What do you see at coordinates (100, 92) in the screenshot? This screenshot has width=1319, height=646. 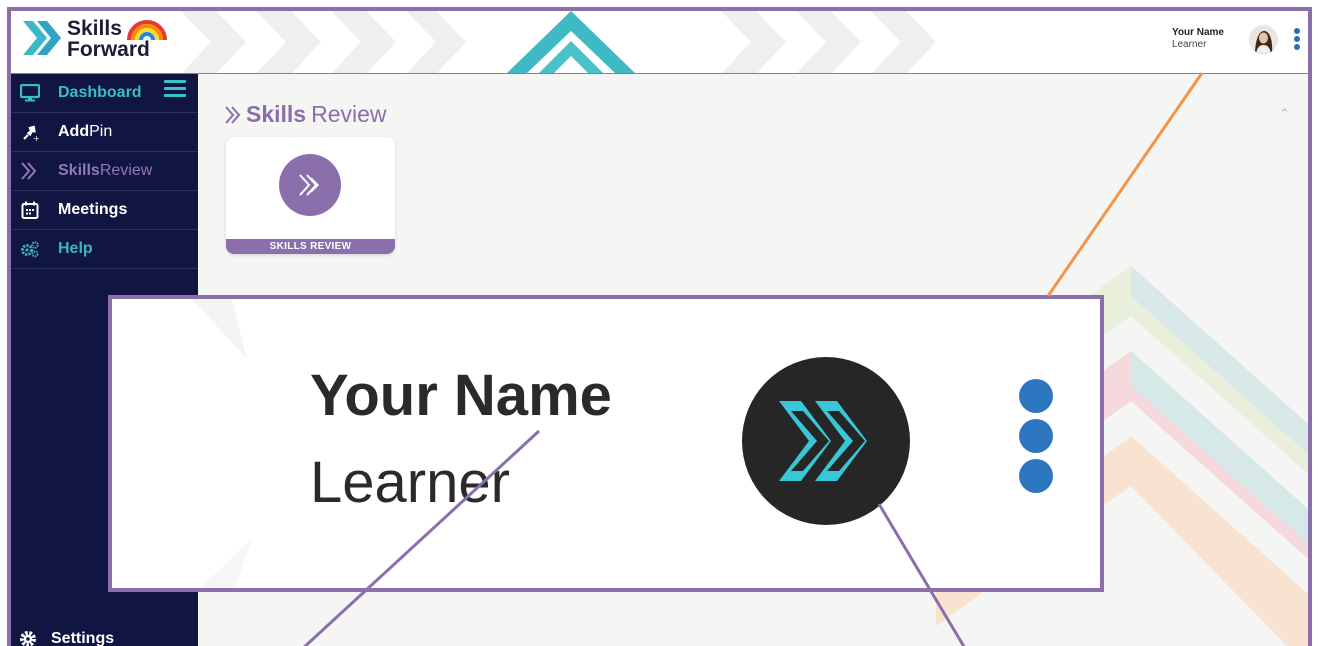 I see `sidebar-item-label: Dashboard` at bounding box center [100, 92].